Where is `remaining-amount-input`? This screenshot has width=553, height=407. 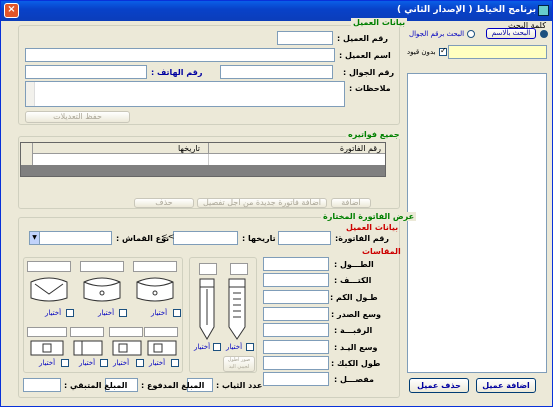 remaining-amount-input is located at coordinates (42, 385).